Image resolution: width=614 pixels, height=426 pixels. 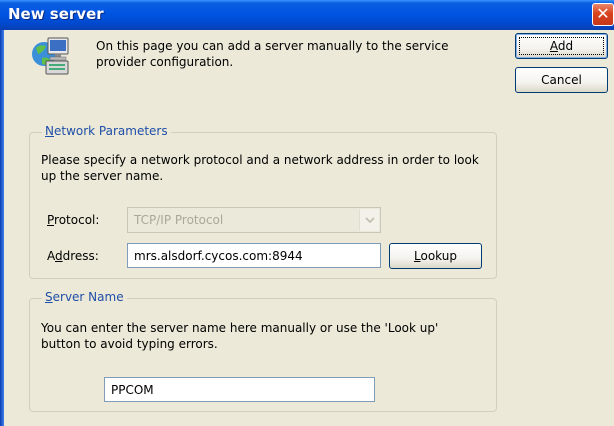 I want to click on close-icon: ✕, so click(x=603, y=13).